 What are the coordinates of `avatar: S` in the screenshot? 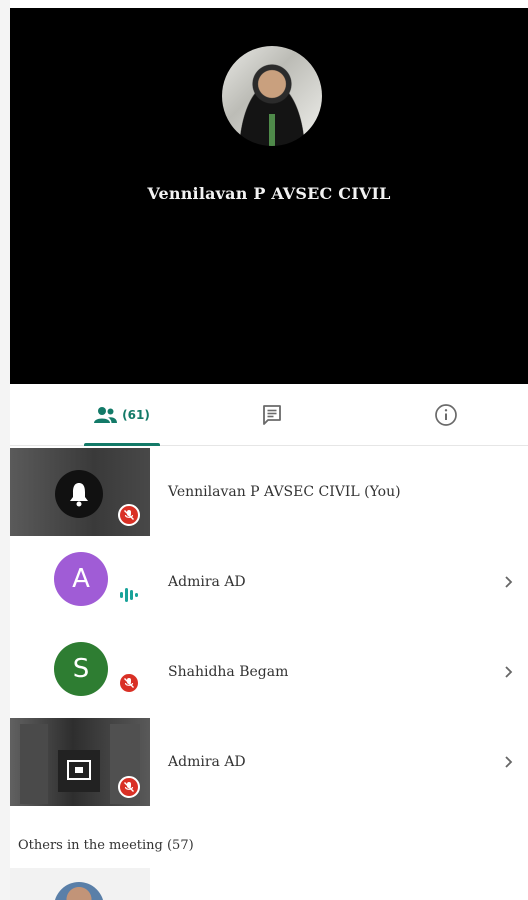 It's located at (81, 669).